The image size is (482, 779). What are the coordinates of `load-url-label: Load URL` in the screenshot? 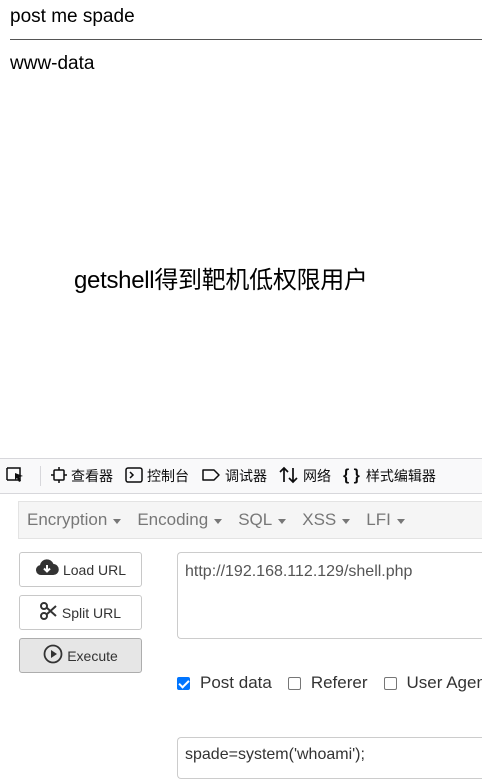 It's located at (94, 569).